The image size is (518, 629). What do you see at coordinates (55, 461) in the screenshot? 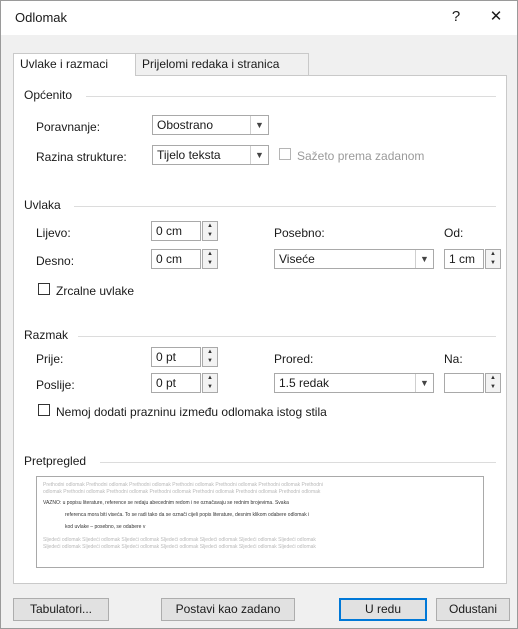
I see `section-preview-label: Pretpregled` at bounding box center [55, 461].